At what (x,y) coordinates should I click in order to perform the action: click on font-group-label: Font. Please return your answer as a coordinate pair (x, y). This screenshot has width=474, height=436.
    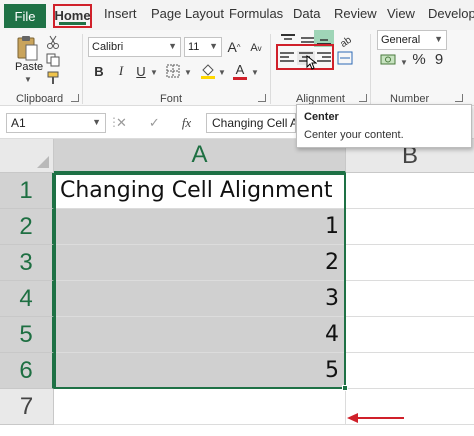
    Looking at the image, I should click on (171, 99).